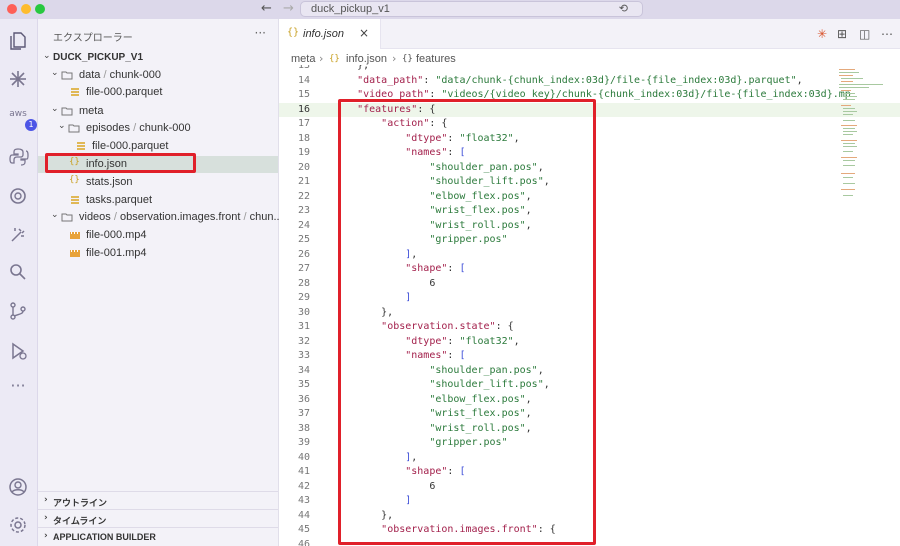  What do you see at coordinates (303, 59) in the screenshot?
I see `breadcrumb-folder: meta` at bounding box center [303, 59].